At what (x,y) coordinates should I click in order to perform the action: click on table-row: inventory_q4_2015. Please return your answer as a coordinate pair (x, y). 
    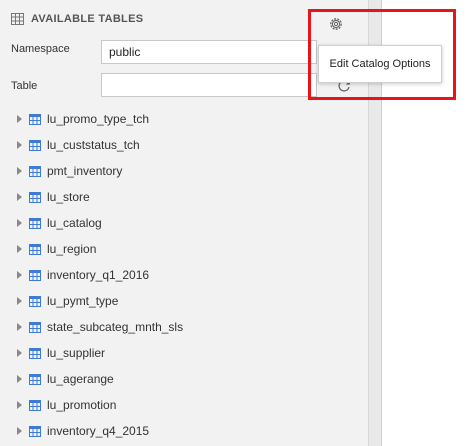
    Looking at the image, I should click on (184, 432).